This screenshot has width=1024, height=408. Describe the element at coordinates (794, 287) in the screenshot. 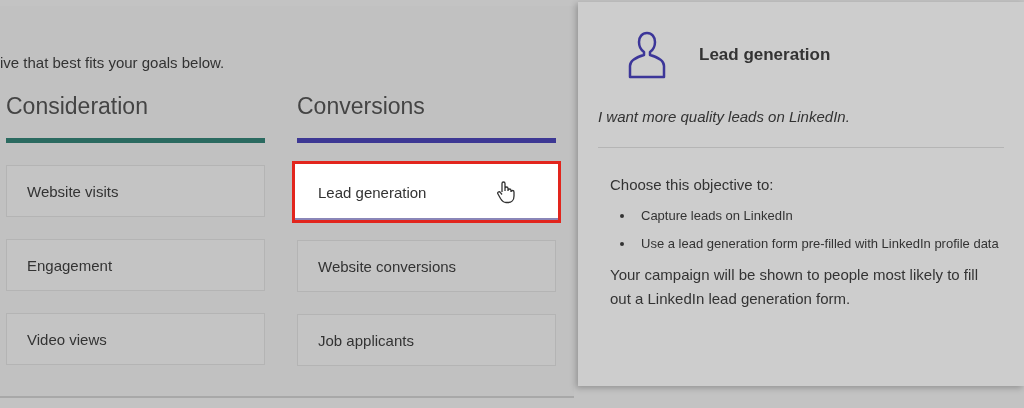

I see `popover-description: Your campaign will be shown to people most likely to fill out a LinkedIn lead generation form.` at that location.